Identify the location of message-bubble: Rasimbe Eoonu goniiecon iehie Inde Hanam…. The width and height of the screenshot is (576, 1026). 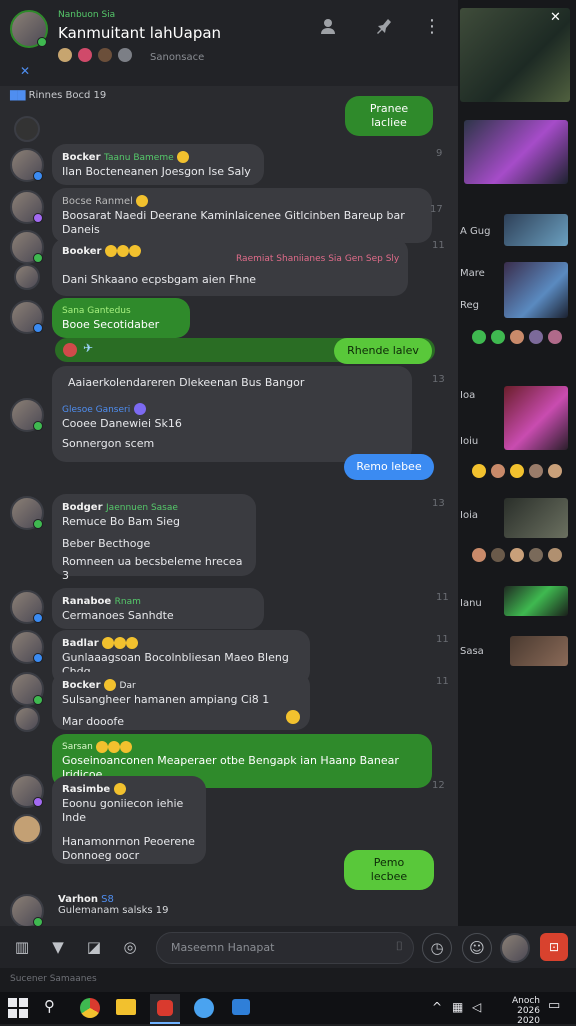
(129, 820).